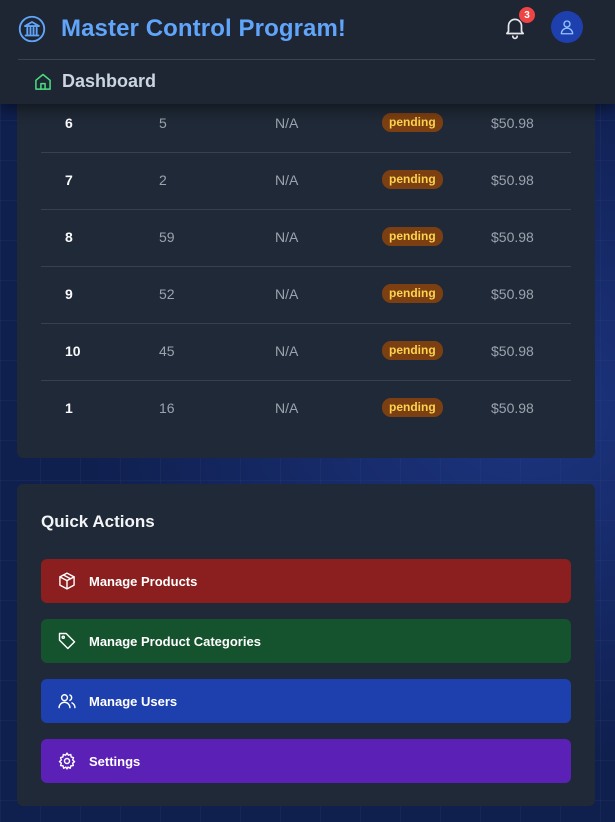  I want to click on order-id: 6, so click(69, 123).